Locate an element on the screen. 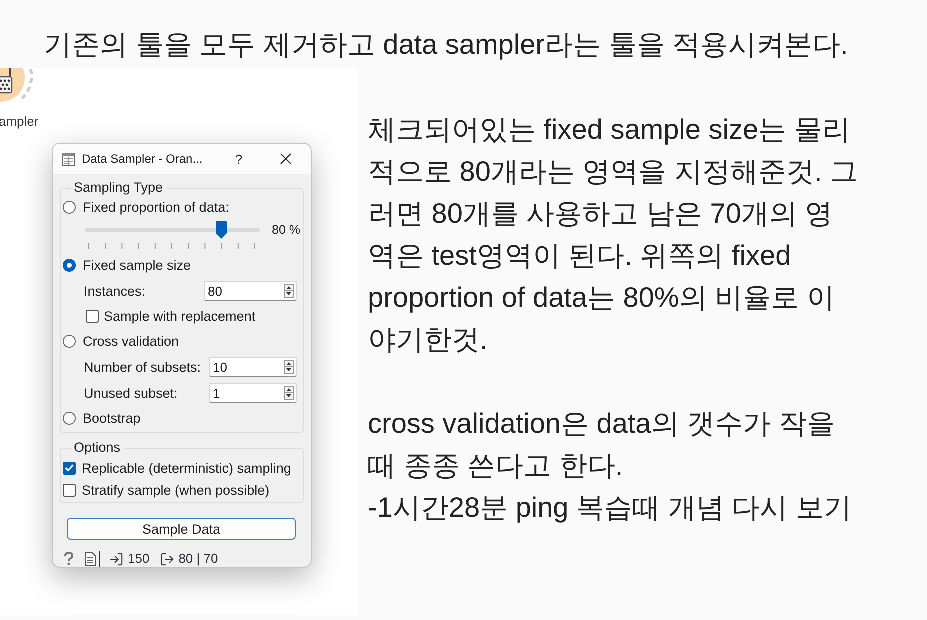 The image size is (927, 620). slider-thumb is located at coordinates (222, 230).